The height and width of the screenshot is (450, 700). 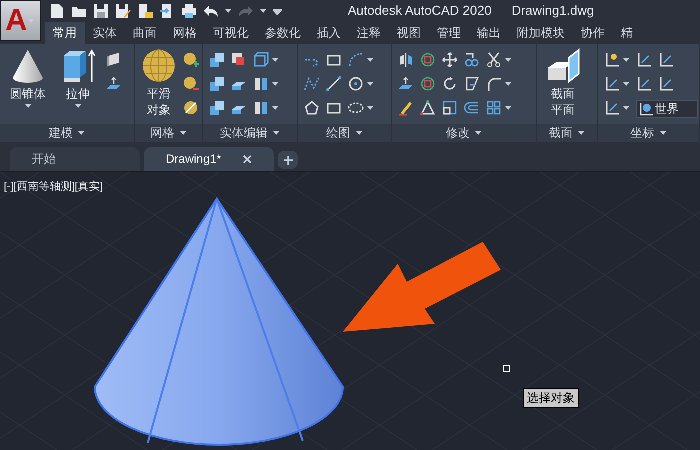 What do you see at coordinates (209, 159) in the screenshot?
I see `document-tab: Drawing1*` at bounding box center [209, 159].